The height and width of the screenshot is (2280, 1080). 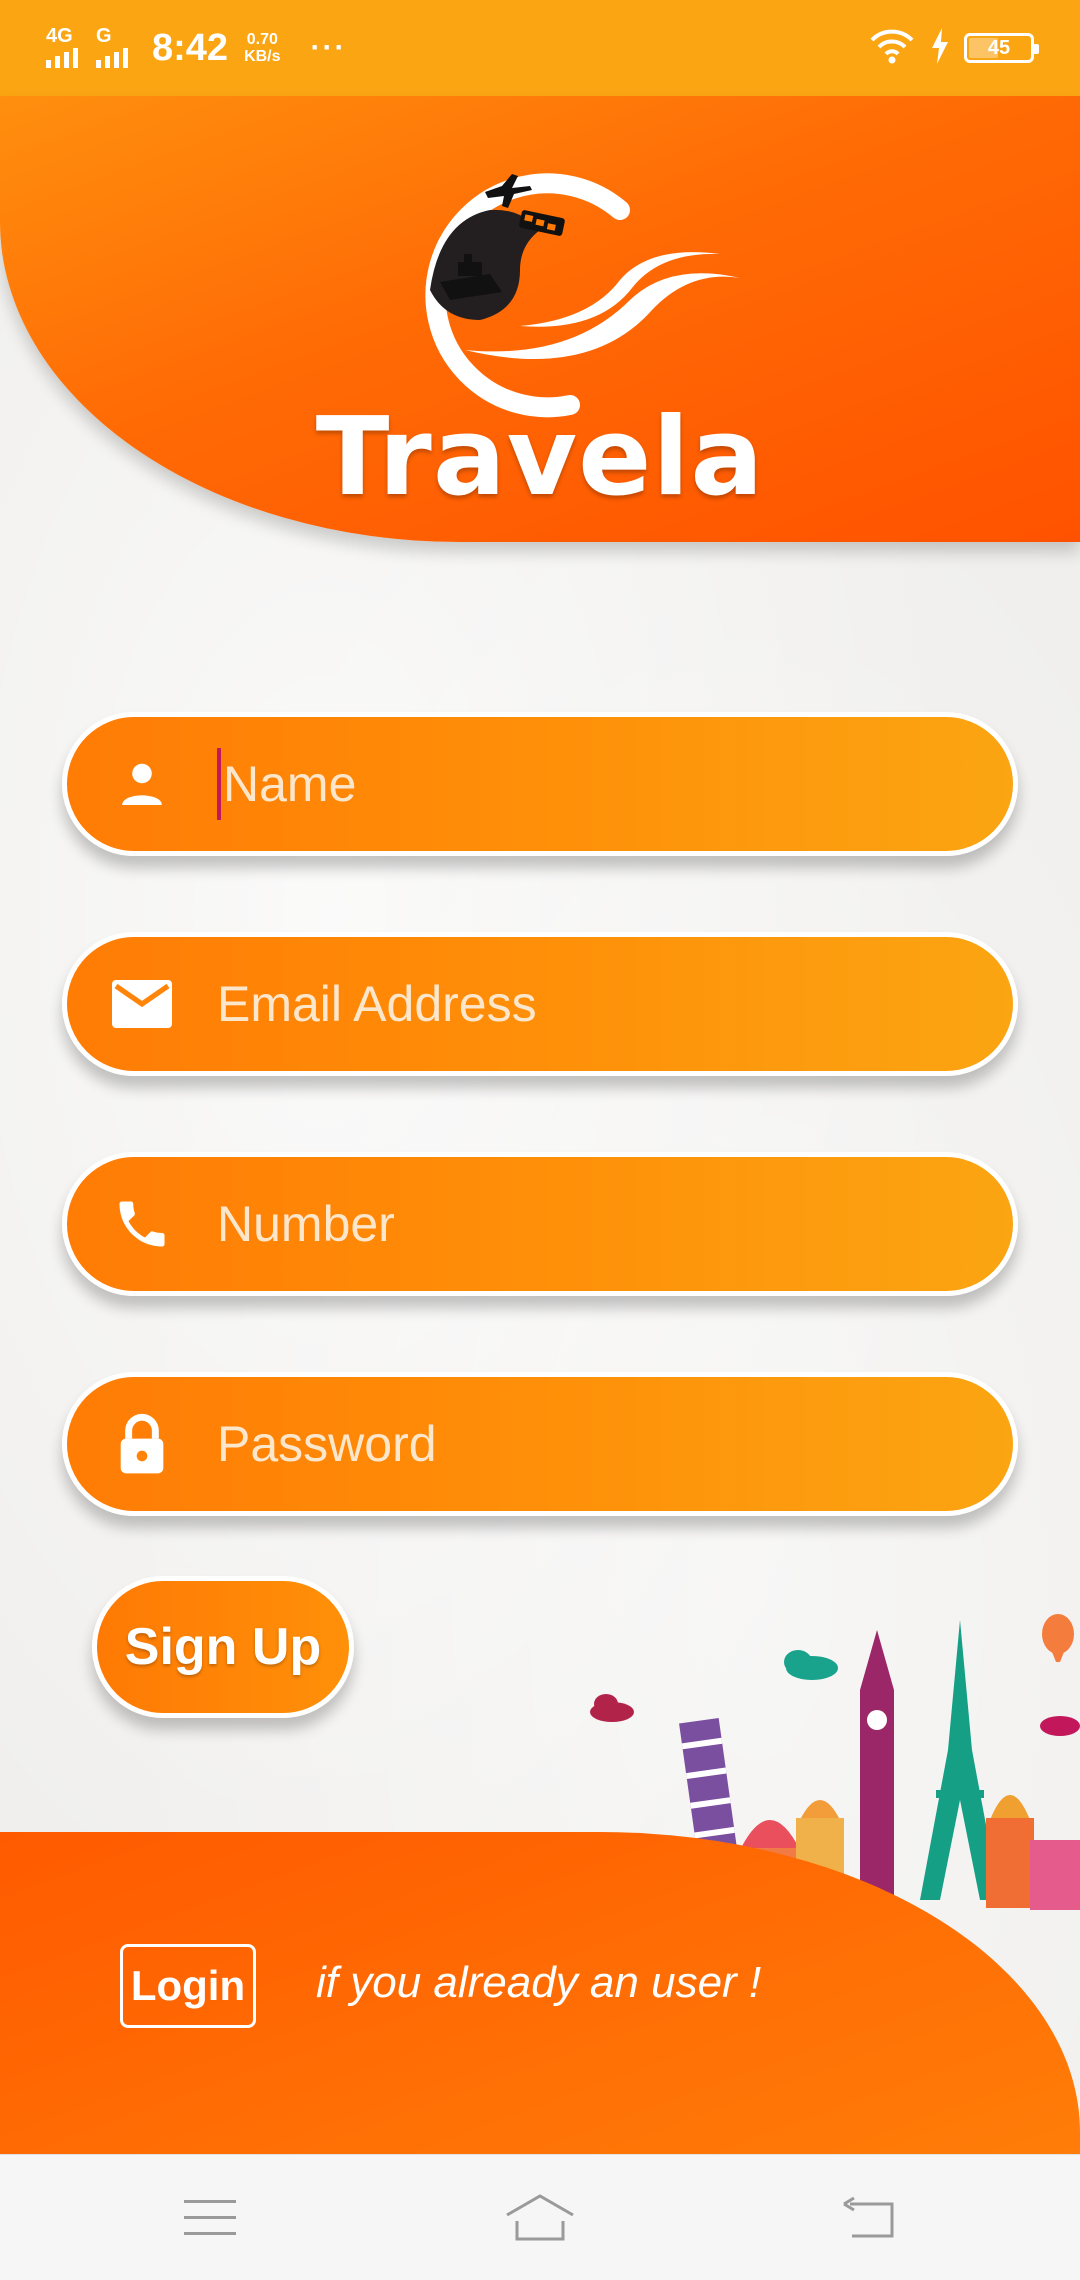 I want to click on login-button: Login, so click(x=188, y=1986).